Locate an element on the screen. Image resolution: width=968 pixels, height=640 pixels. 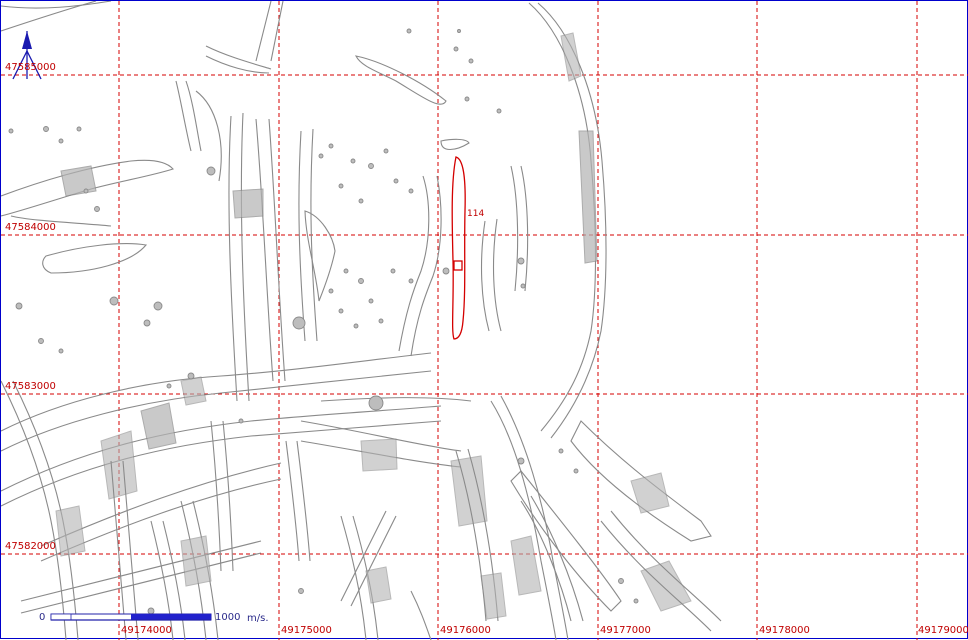
y-label-47583000: 47583000 is located at coordinates (30, 386).